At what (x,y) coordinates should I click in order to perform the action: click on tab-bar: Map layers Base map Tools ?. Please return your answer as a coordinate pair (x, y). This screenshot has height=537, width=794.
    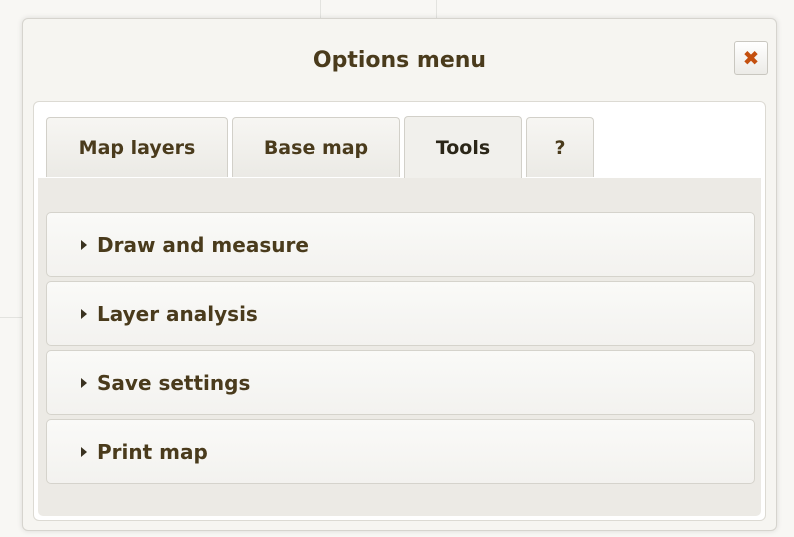
    Looking at the image, I should click on (403, 147).